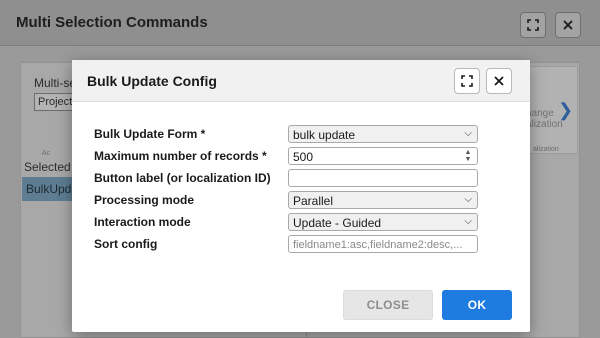 This screenshot has height=338, width=600. What do you see at coordinates (468, 156) in the screenshot?
I see `spinner-icon: ▲ ▼` at bounding box center [468, 156].